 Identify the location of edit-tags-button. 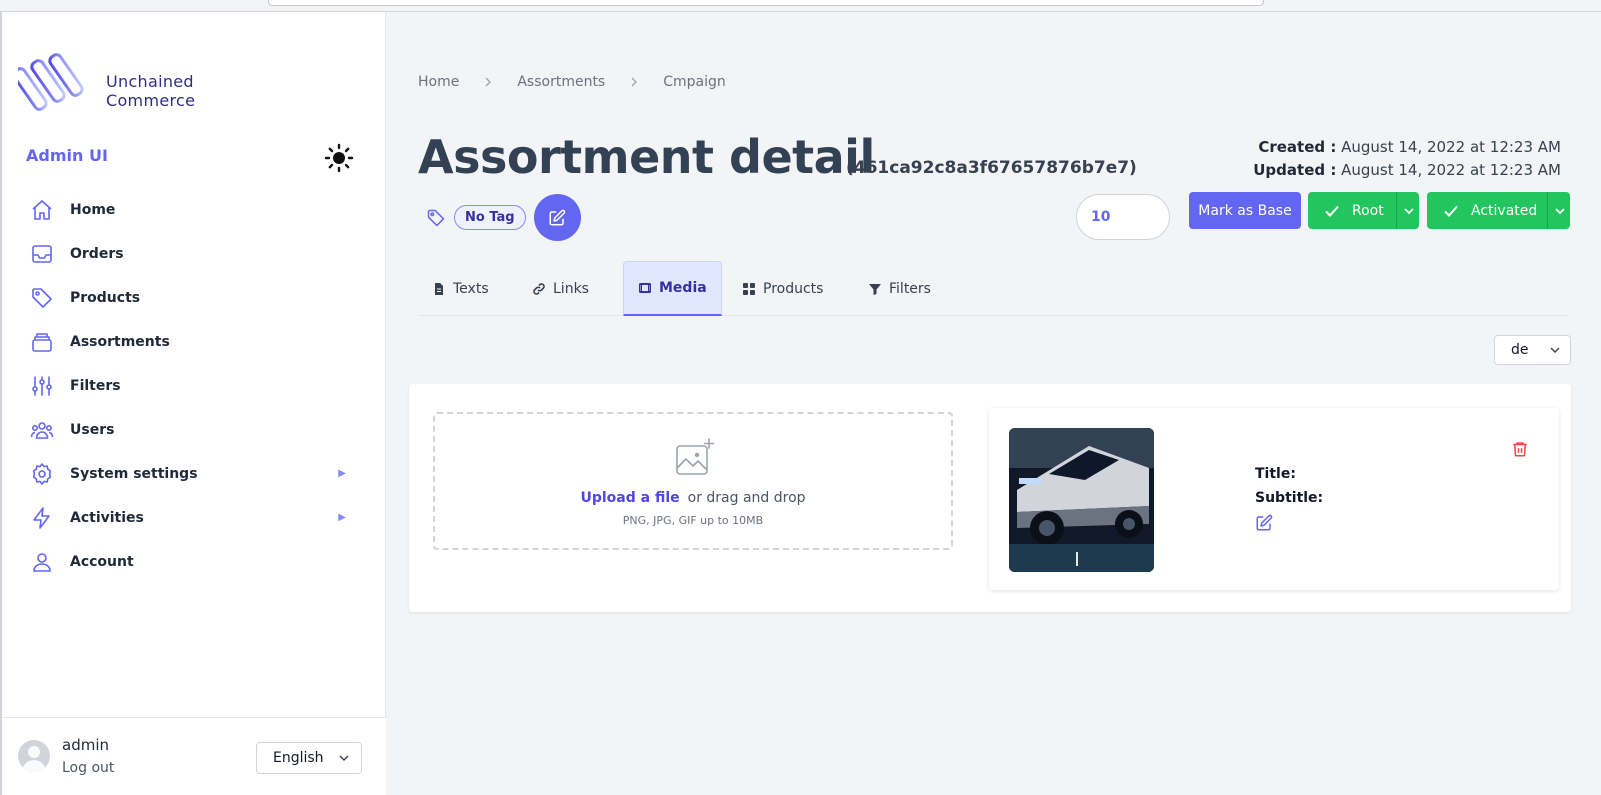
(557, 217).